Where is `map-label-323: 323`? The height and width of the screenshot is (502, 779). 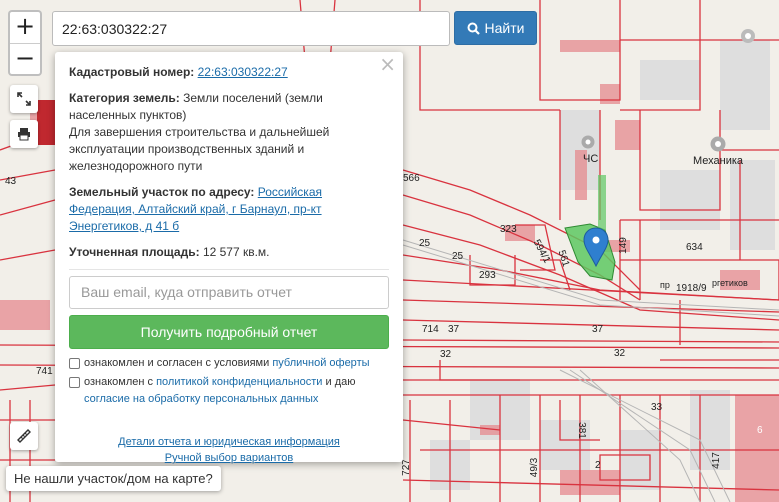 map-label-323: 323 is located at coordinates (508, 229).